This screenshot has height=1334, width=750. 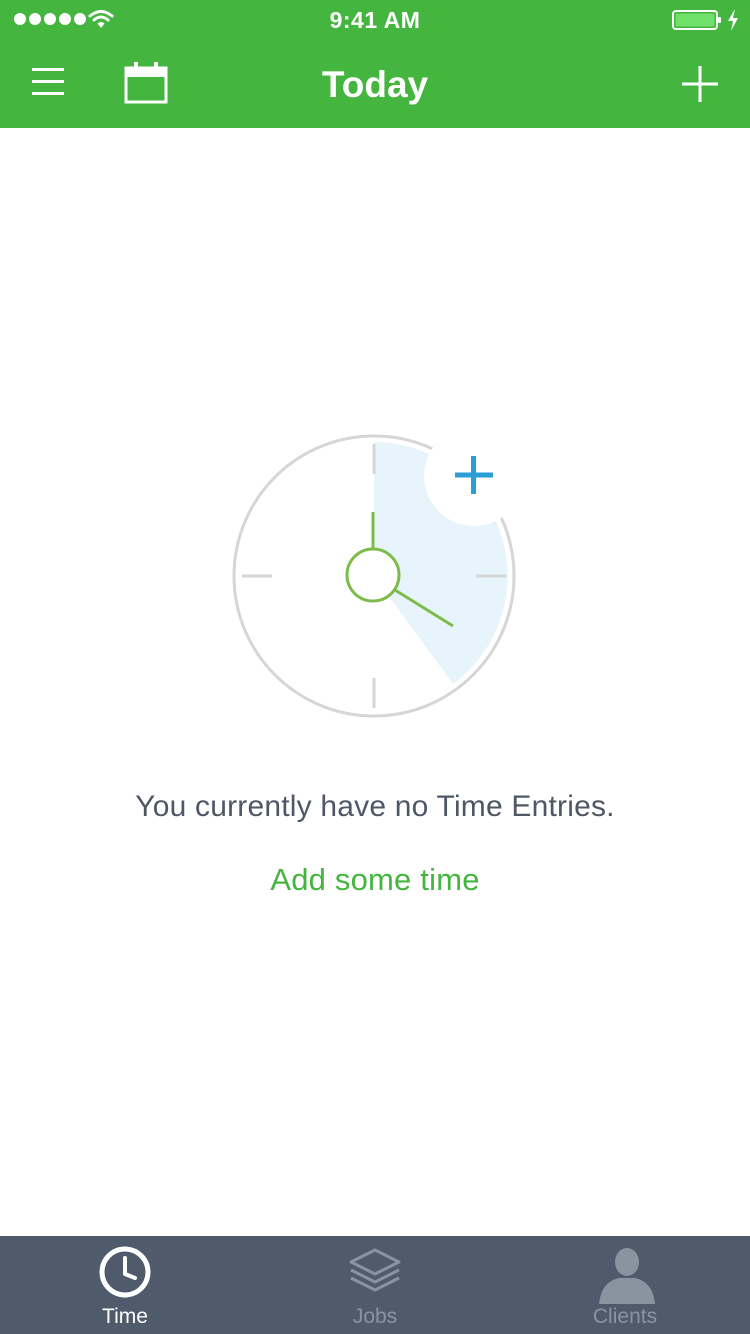 I want to click on navigation-bar: Today, so click(x=375, y=84).